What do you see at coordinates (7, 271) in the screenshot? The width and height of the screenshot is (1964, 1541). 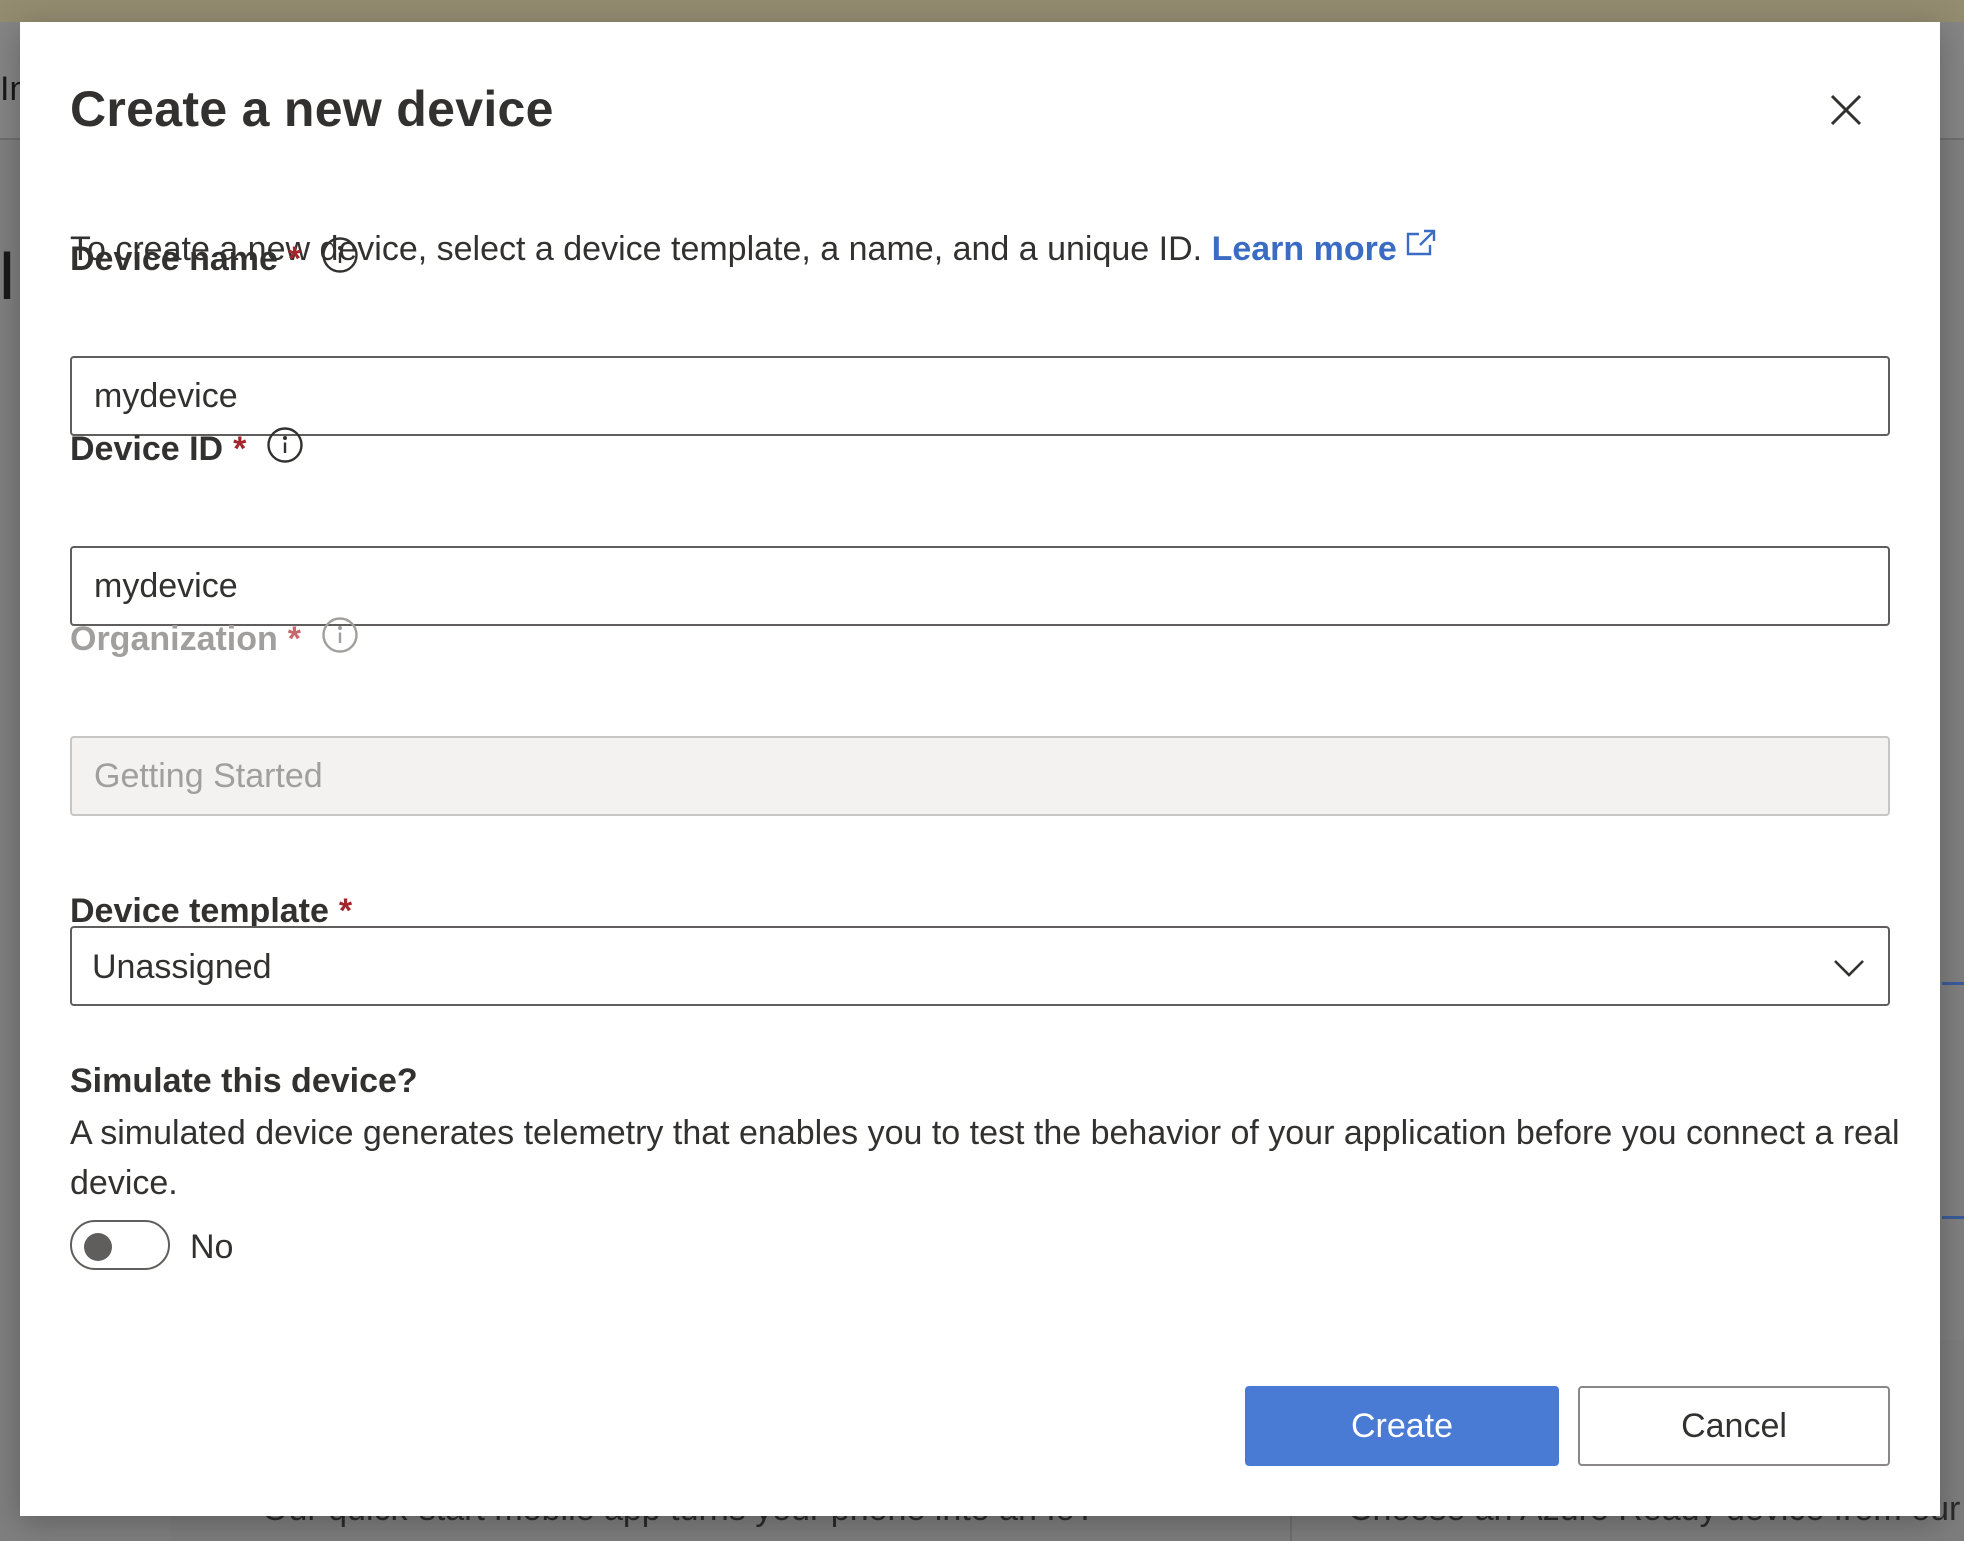 I see `background-heading-fragment: |` at bounding box center [7, 271].